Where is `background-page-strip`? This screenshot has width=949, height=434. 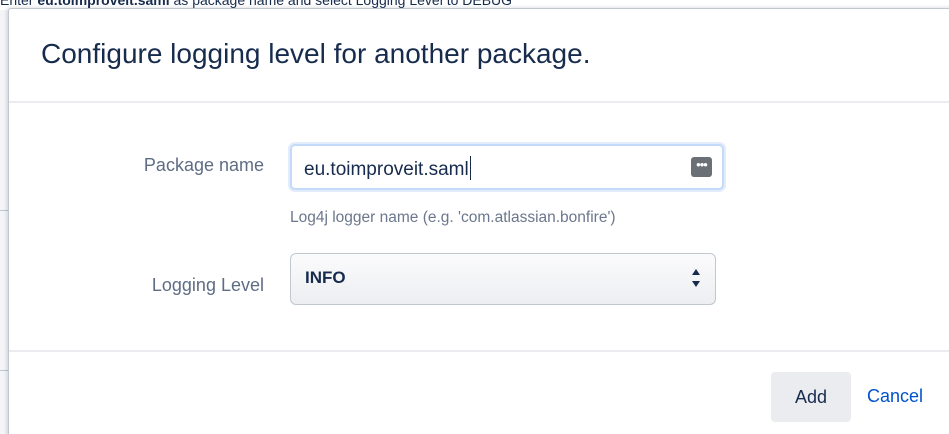
background-page-strip is located at coordinates (4, 222).